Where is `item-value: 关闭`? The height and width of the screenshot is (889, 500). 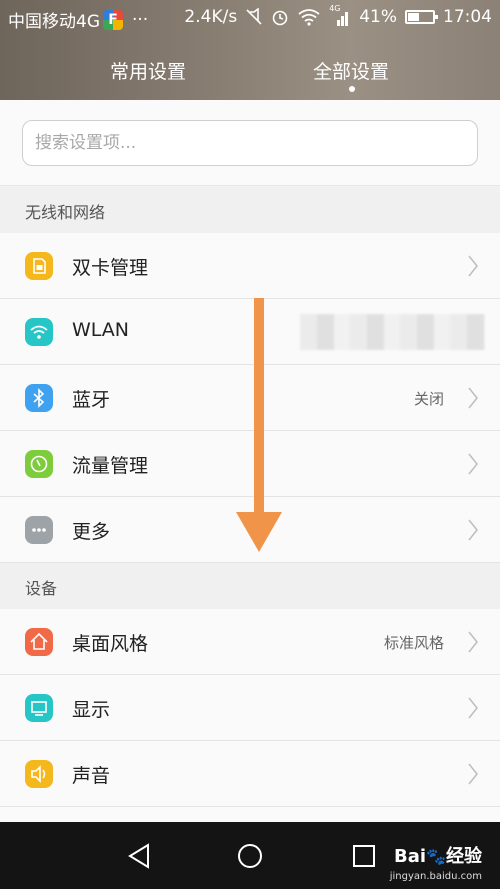 item-value: 关闭 is located at coordinates (428, 399).